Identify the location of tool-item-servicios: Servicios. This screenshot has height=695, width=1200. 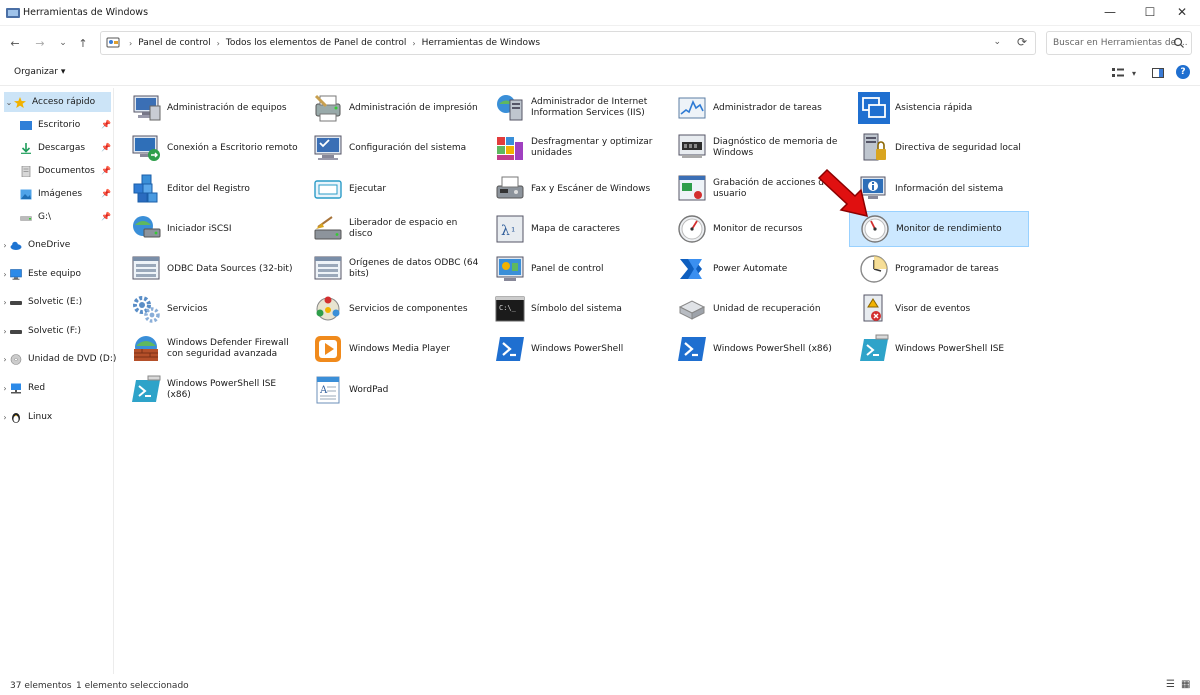
(211, 309).